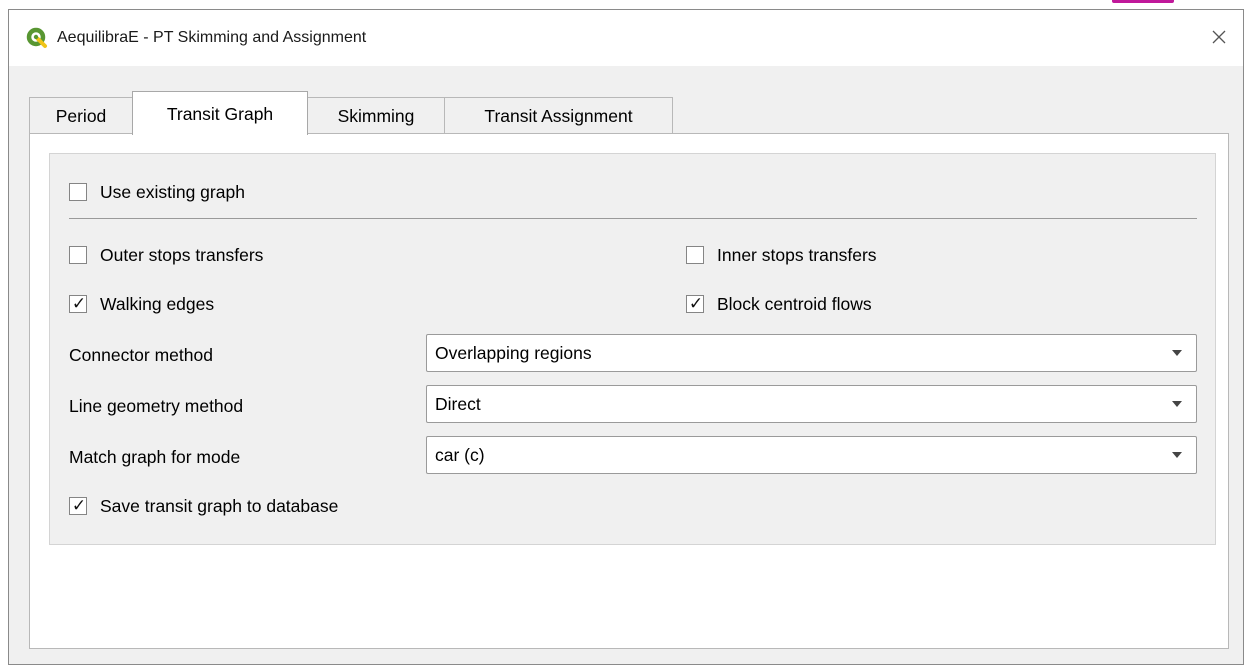  What do you see at coordinates (156, 406) in the screenshot?
I see `line-geometry-method-label: Line geometry method` at bounding box center [156, 406].